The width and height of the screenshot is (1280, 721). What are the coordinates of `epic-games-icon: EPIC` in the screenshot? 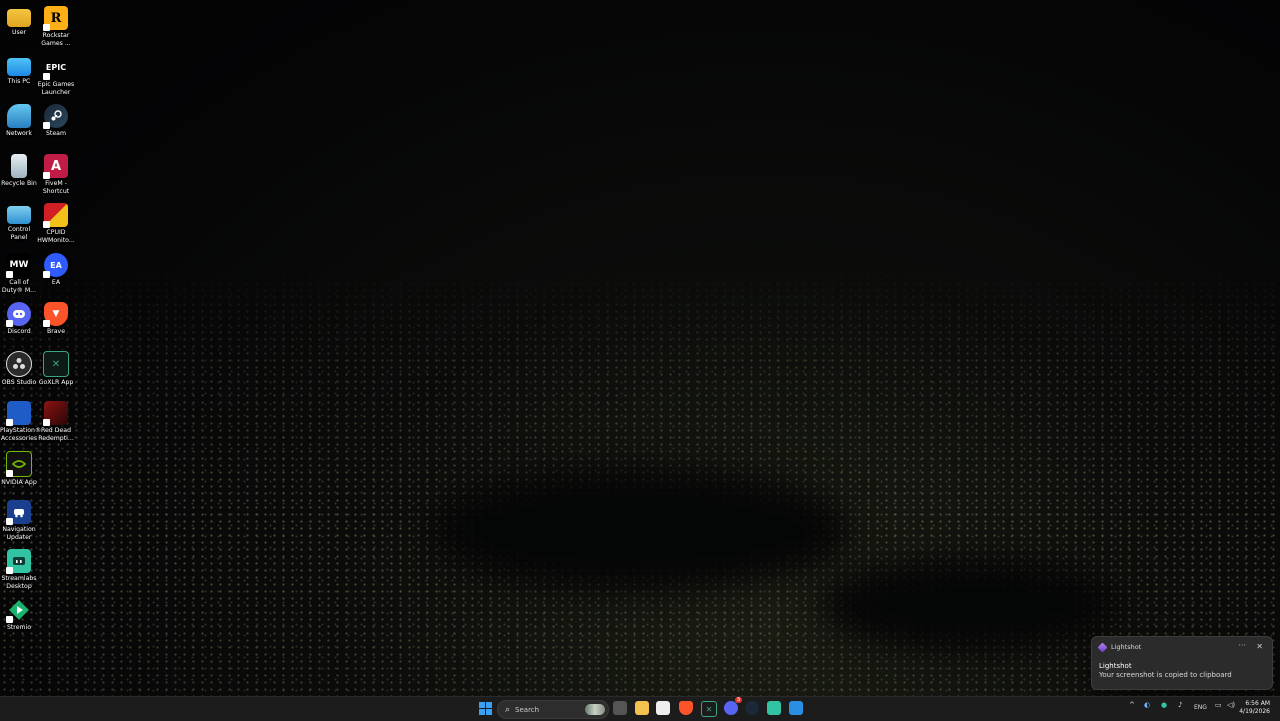 It's located at (55, 67).